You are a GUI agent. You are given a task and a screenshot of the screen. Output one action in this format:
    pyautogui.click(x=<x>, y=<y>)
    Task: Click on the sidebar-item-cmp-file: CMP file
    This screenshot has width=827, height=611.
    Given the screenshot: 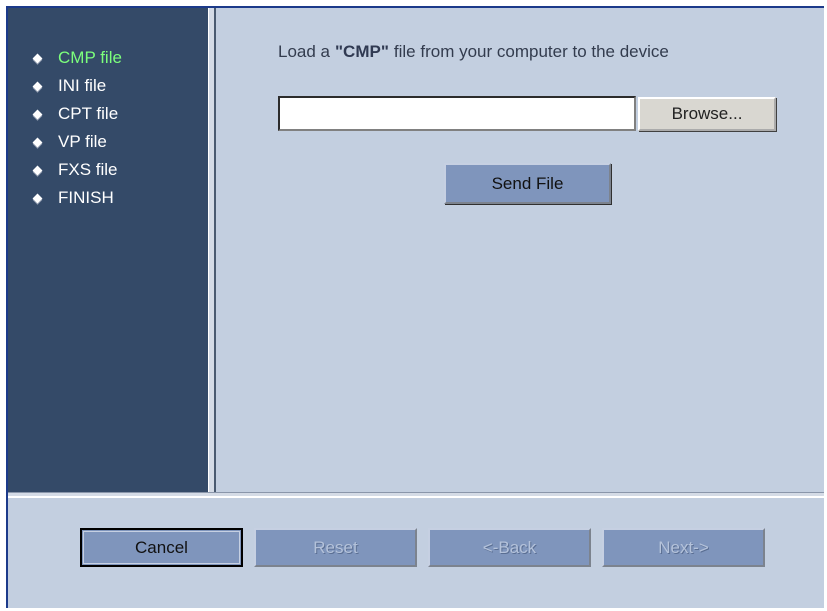 What is the action you would take?
    pyautogui.click(x=76, y=58)
    